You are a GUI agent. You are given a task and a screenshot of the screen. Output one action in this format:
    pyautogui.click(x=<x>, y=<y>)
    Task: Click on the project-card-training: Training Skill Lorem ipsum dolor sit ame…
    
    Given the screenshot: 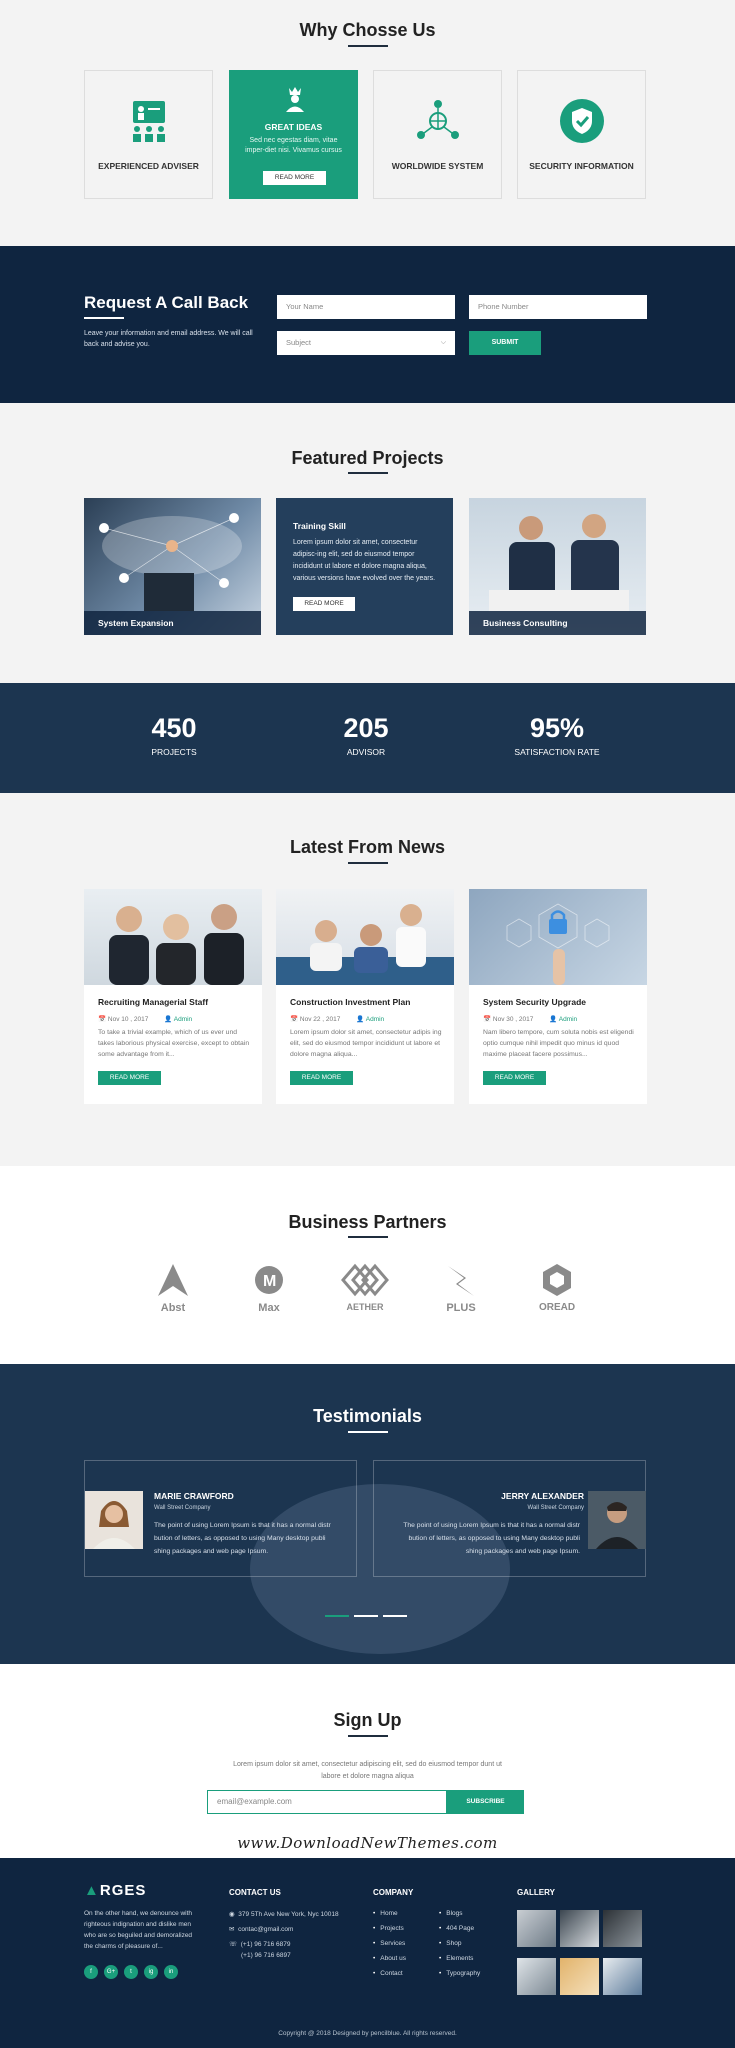 What is the action you would take?
    pyautogui.click(x=364, y=566)
    